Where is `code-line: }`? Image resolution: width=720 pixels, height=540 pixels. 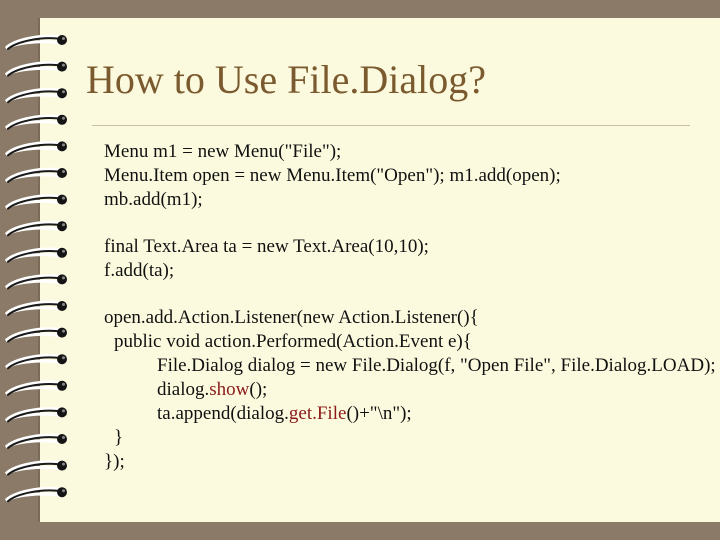
code-line: } is located at coordinates (119, 437).